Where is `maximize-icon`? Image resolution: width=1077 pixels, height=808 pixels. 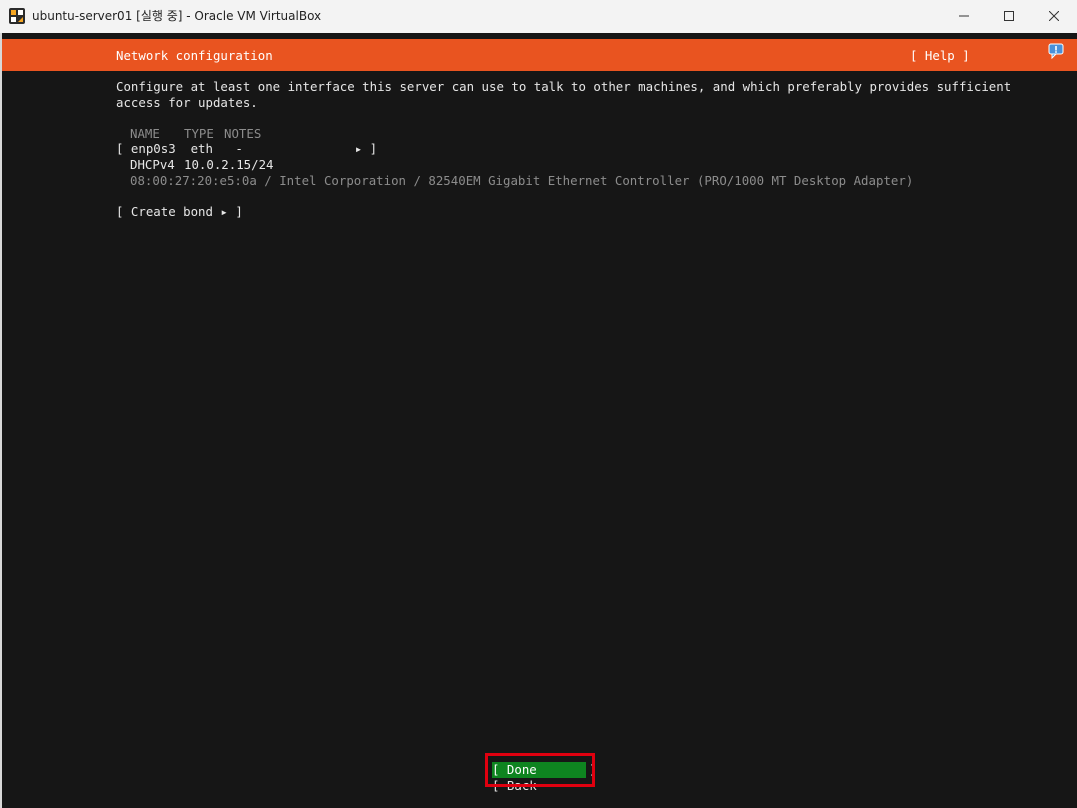
maximize-icon is located at coordinates (1009, 16).